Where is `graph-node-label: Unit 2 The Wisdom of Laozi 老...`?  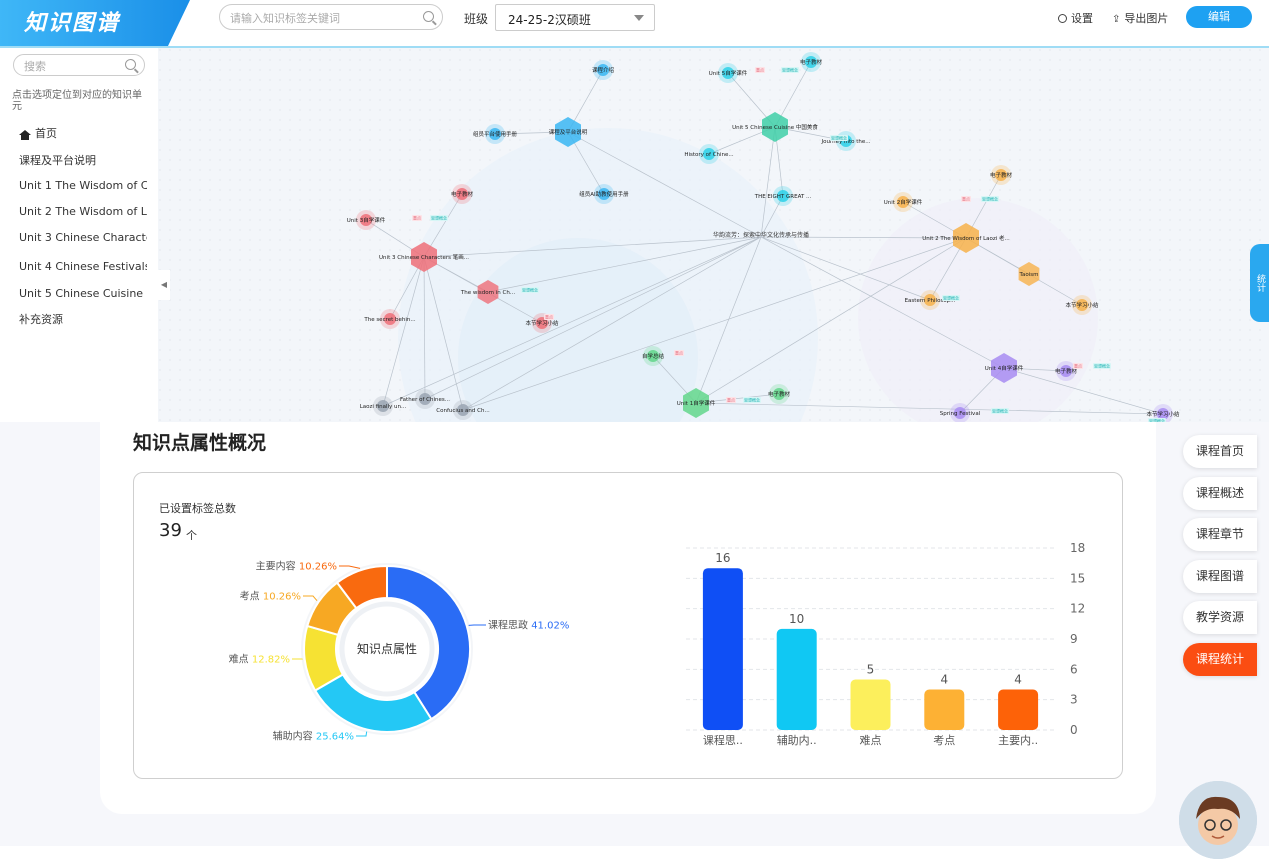 graph-node-label: Unit 2 The Wisdom of Laozi 老... is located at coordinates (966, 238).